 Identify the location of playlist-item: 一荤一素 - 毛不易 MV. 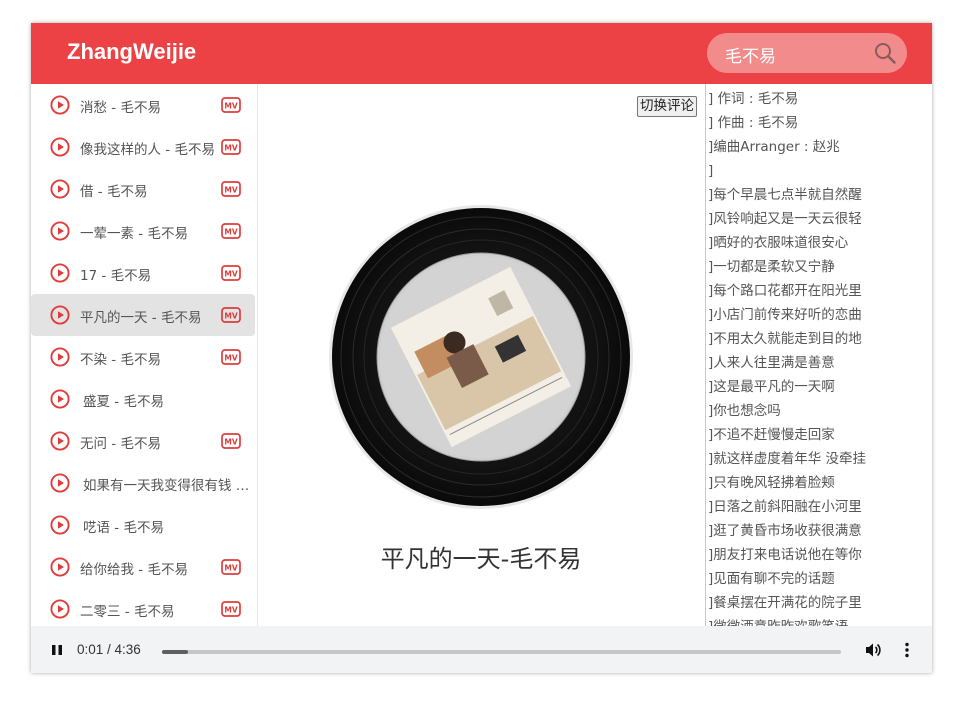
(143, 231).